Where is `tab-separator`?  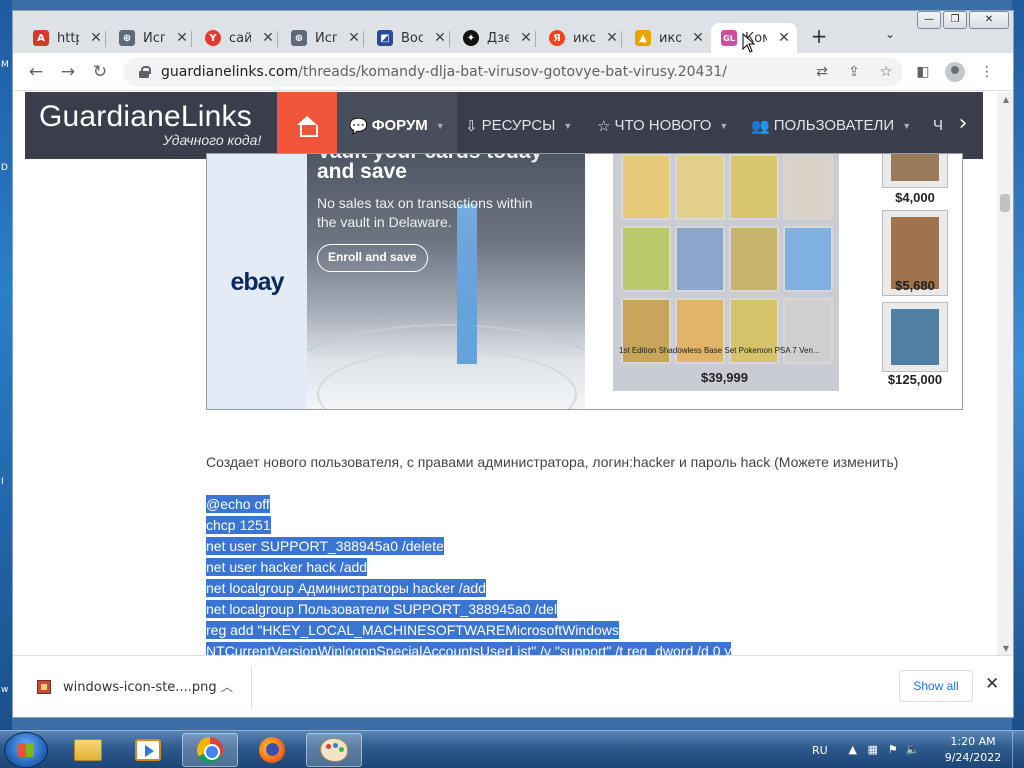 tab-separator is located at coordinates (105, 39).